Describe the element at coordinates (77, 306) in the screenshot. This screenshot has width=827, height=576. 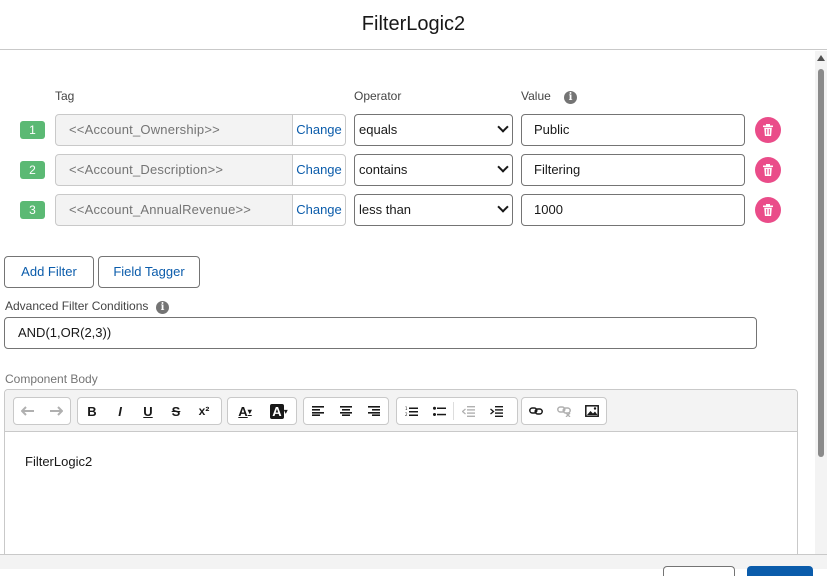
I see `advanced-filter-label: Advanced Filter Conditions` at that location.